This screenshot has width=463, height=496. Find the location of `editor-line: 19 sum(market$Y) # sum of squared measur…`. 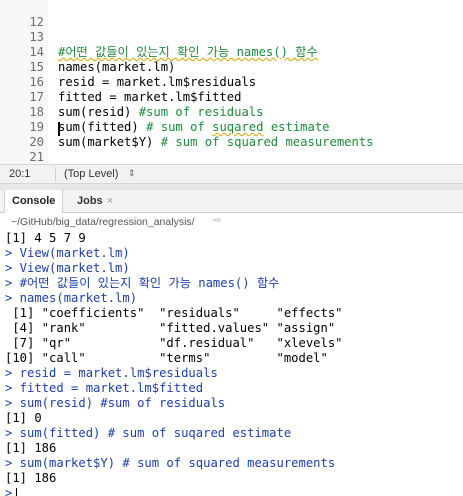

editor-line: 19 sum(market$Y) # sum of squared measur… is located at coordinates (231, 127).